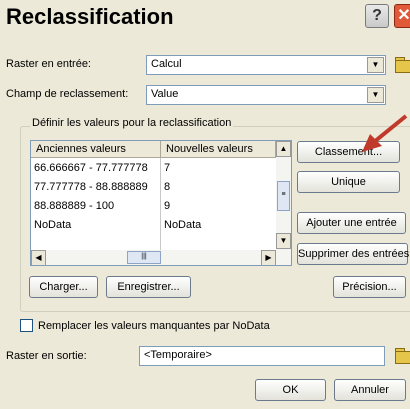 The height and width of the screenshot is (409, 410). I want to click on scroll-left-icon: ◀, so click(38, 257).